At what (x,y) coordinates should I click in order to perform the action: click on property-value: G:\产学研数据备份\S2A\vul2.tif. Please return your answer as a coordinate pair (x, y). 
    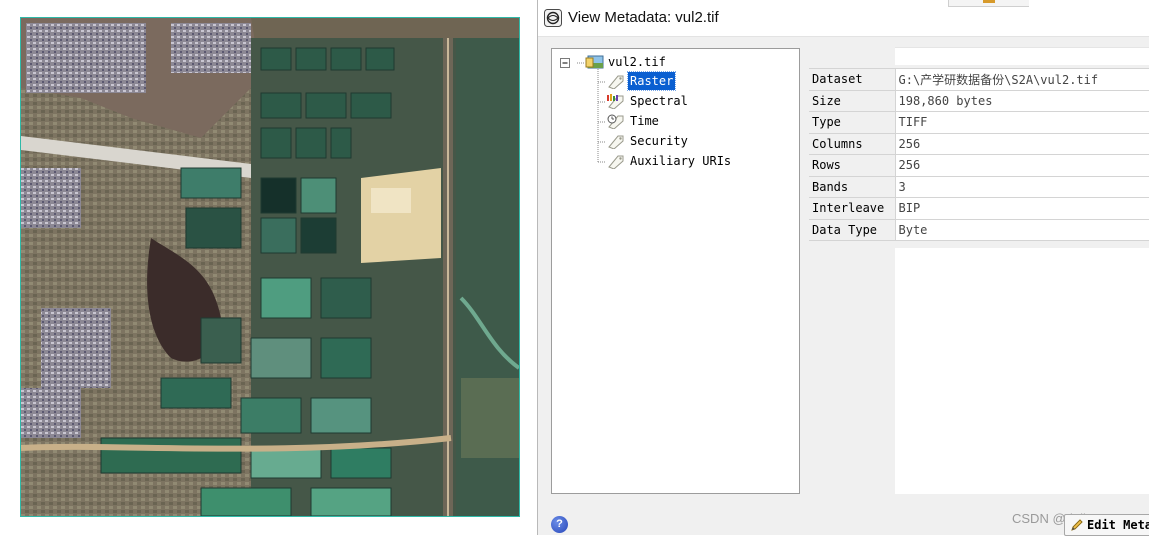
    Looking at the image, I should click on (1021, 79).